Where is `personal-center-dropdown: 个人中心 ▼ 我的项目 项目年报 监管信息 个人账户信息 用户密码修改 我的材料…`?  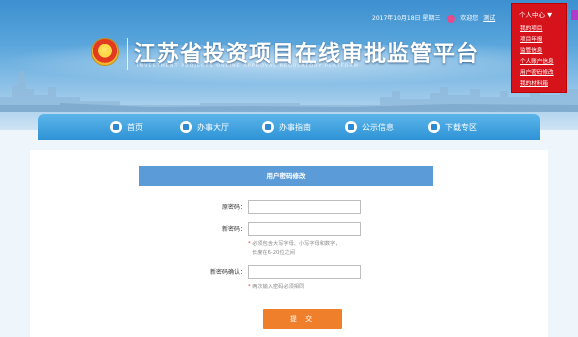
personal-center-dropdown: 个人中心 ▼ 我的项目 项目年报 监管信息 个人账户信息 用户密码修改 我的材料… is located at coordinates (539, 48).